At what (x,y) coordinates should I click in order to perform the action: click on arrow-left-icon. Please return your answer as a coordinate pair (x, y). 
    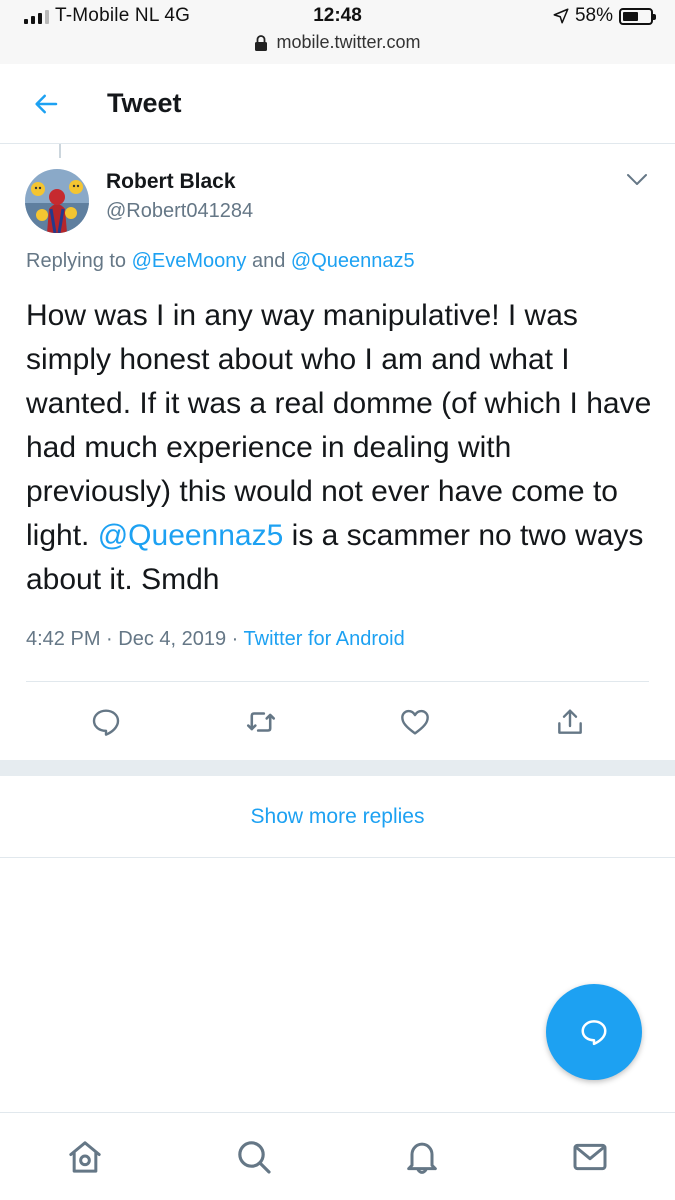
    Looking at the image, I should click on (46, 104).